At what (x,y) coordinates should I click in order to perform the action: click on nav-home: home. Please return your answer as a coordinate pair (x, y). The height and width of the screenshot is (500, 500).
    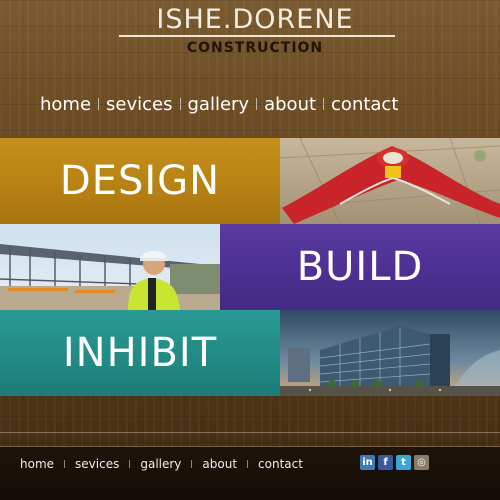
    Looking at the image, I should click on (65, 104).